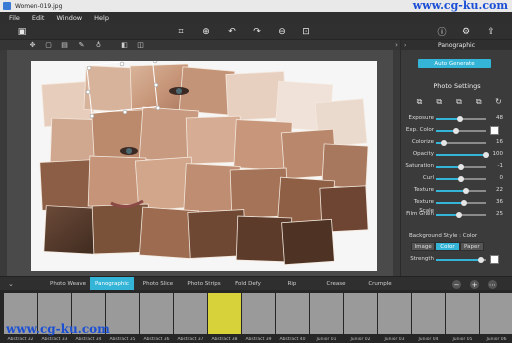 Image resolution: width=512 pixels, height=343 pixels. What do you see at coordinates (394, 317) in the screenshot?
I see `thumbnail: Junior 03` at bounding box center [394, 317].